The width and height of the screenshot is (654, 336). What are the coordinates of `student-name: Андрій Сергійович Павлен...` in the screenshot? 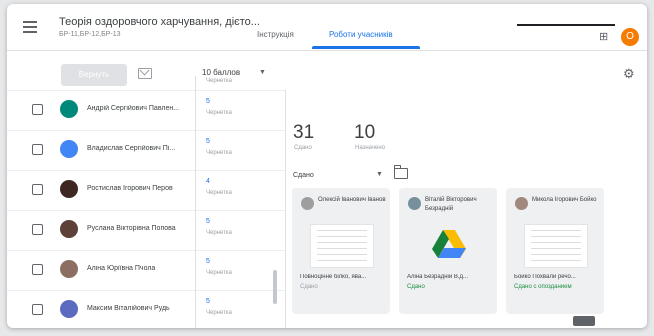 It's located at (141, 108).